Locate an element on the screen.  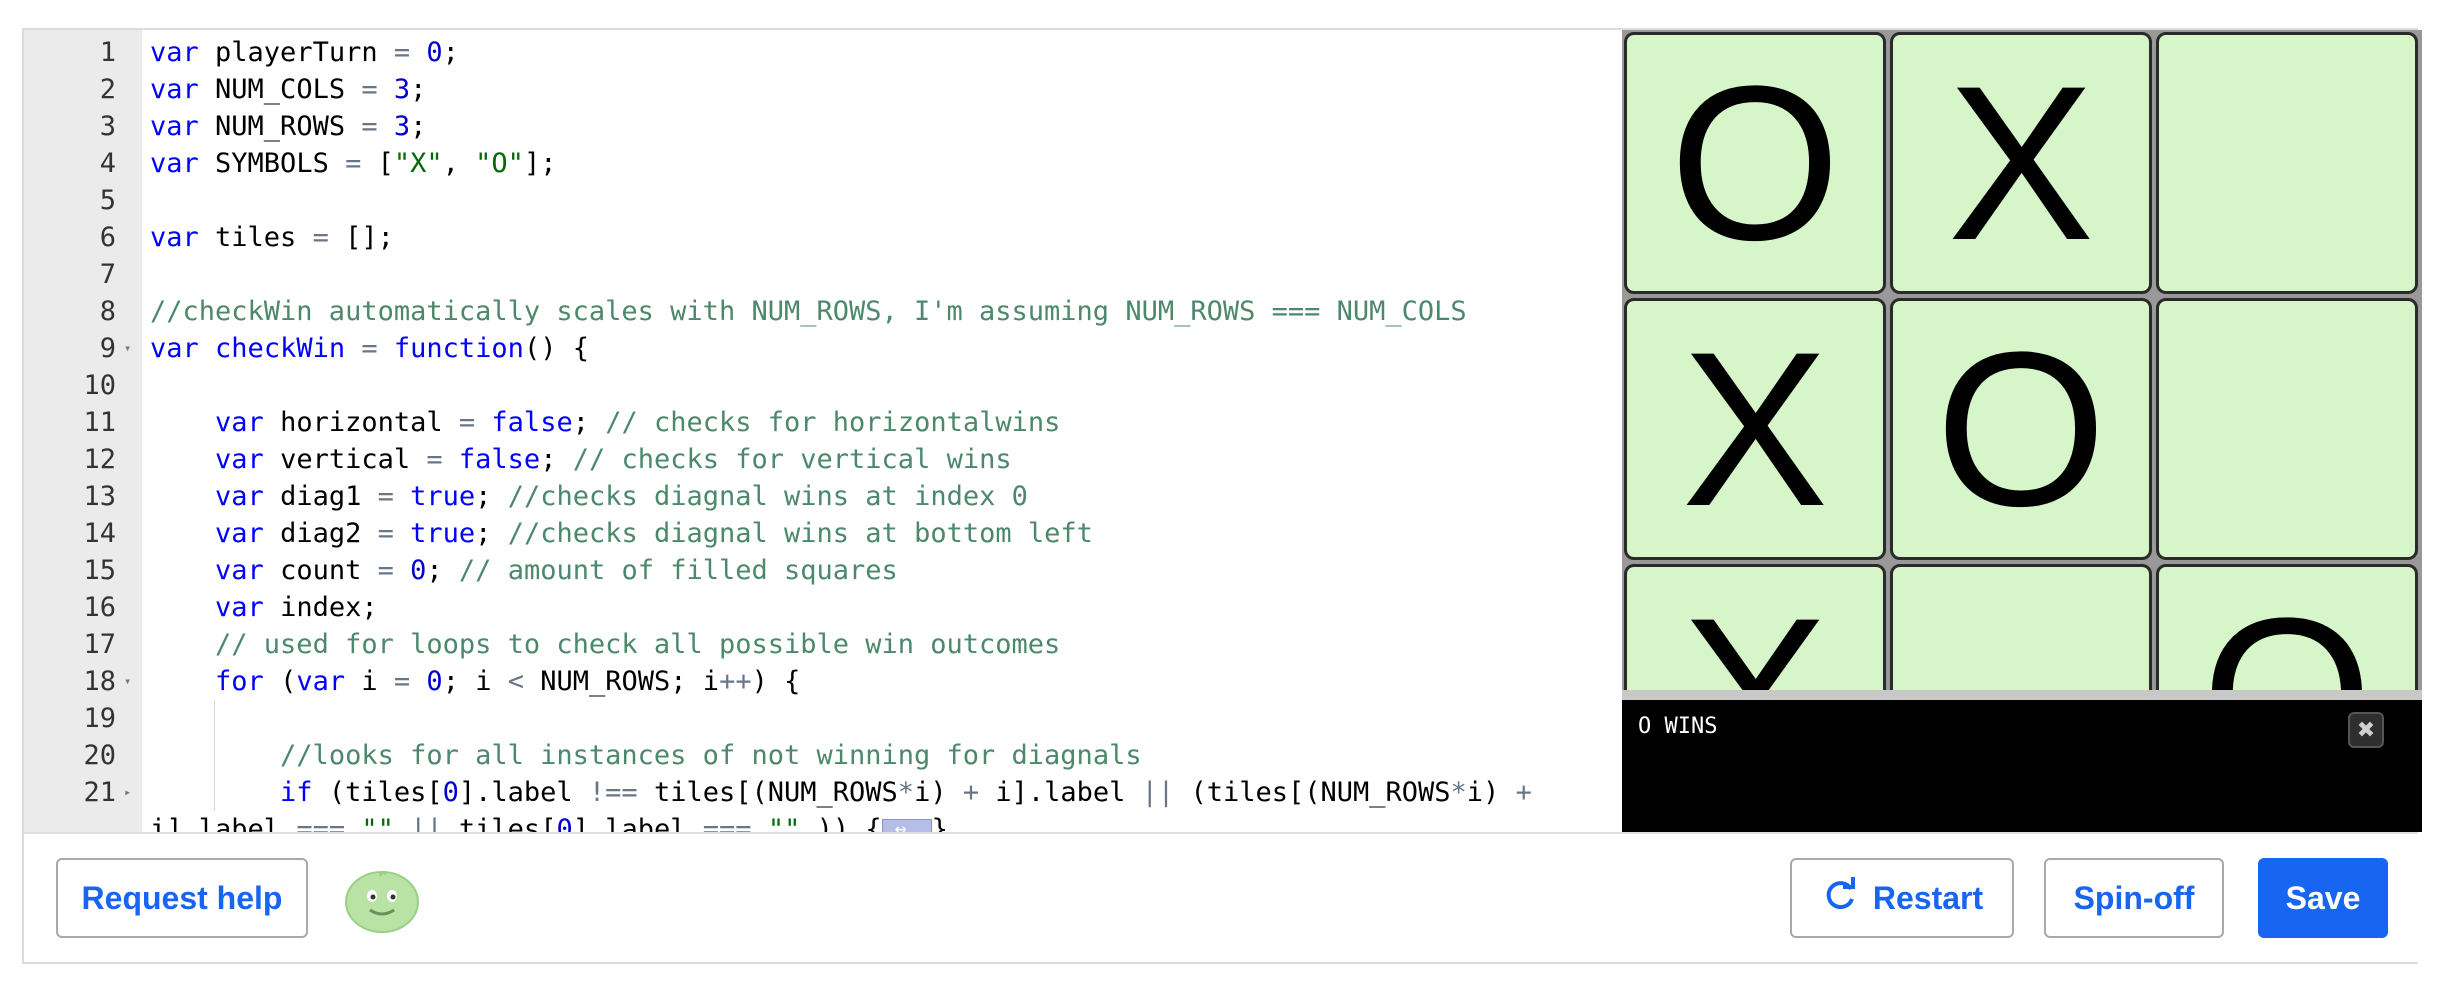
line-number: 15 is located at coordinates (99, 570).